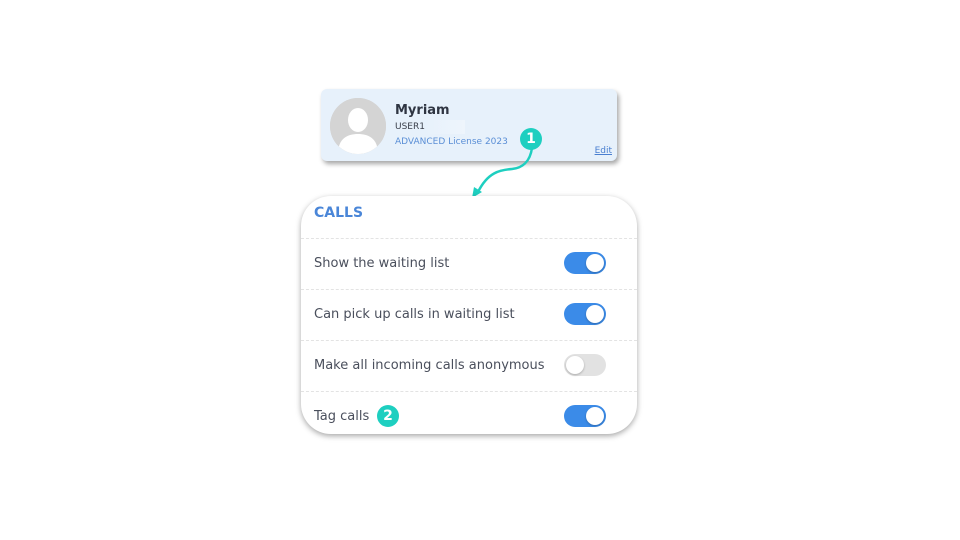 The image size is (960, 540). What do you see at coordinates (422, 110) in the screenshot?
I see `user-name: Myriam` at bounding box center [422, 110].